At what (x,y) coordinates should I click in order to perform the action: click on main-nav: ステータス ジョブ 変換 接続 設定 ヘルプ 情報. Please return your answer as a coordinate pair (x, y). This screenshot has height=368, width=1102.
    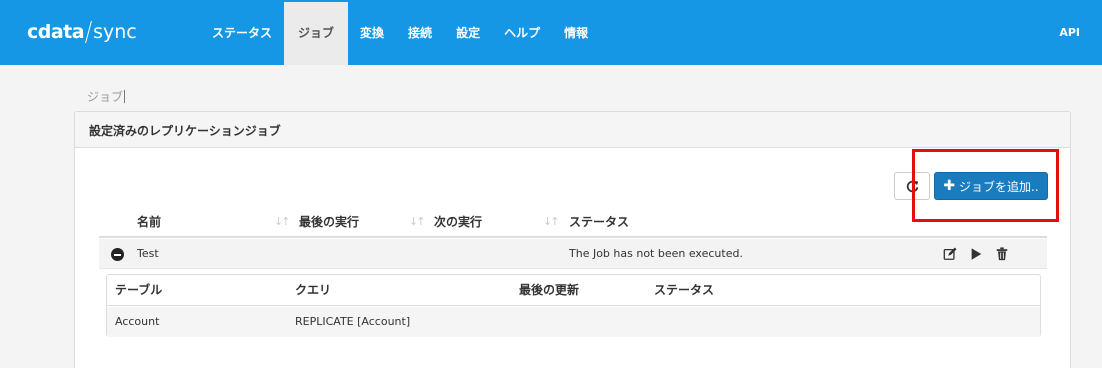
    Looking at the image, I should click on (400, 33).